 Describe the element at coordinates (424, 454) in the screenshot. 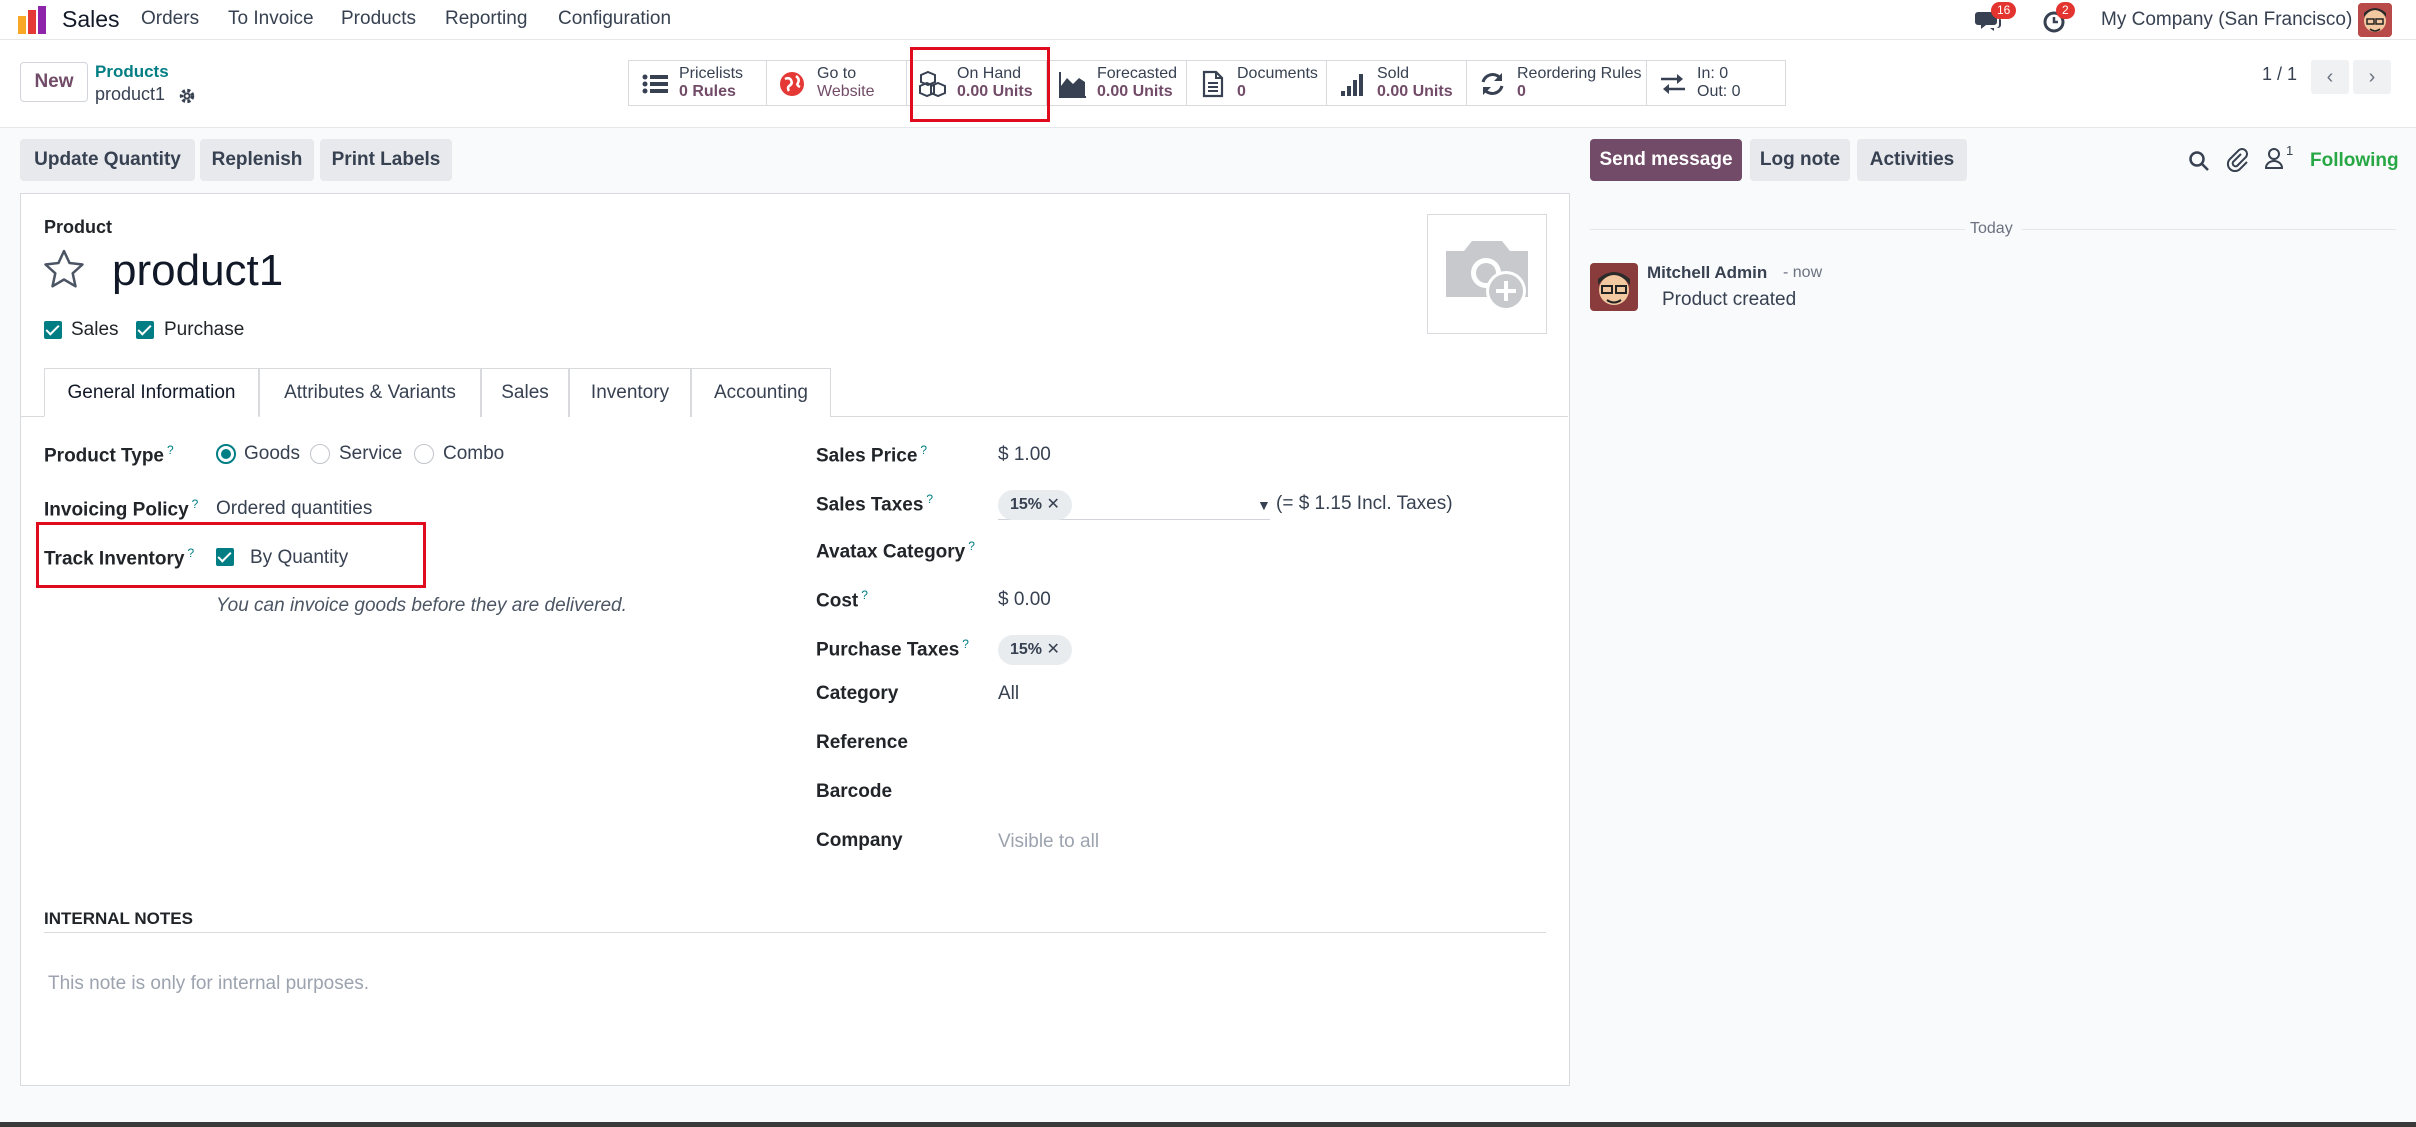

I see `product-type-combo-radio` at that location.